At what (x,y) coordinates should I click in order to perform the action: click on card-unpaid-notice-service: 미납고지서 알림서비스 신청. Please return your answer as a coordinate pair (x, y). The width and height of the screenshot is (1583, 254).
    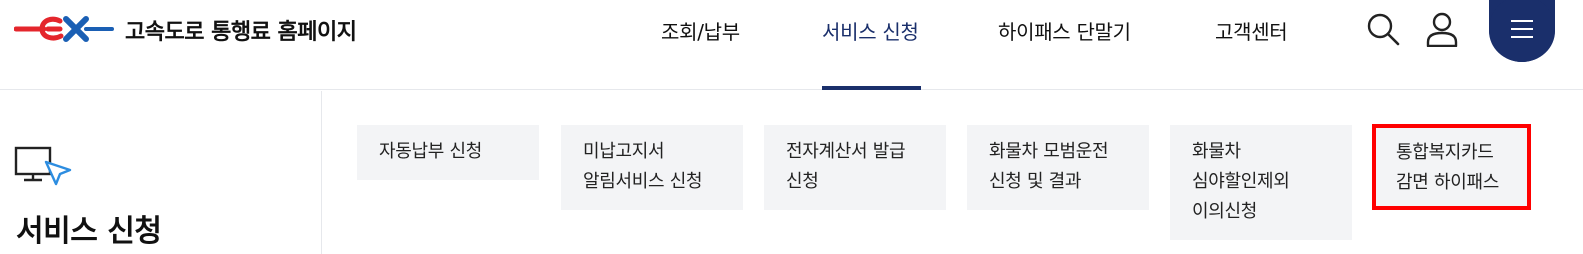
    Looking at the image, I should click on (652, 167).